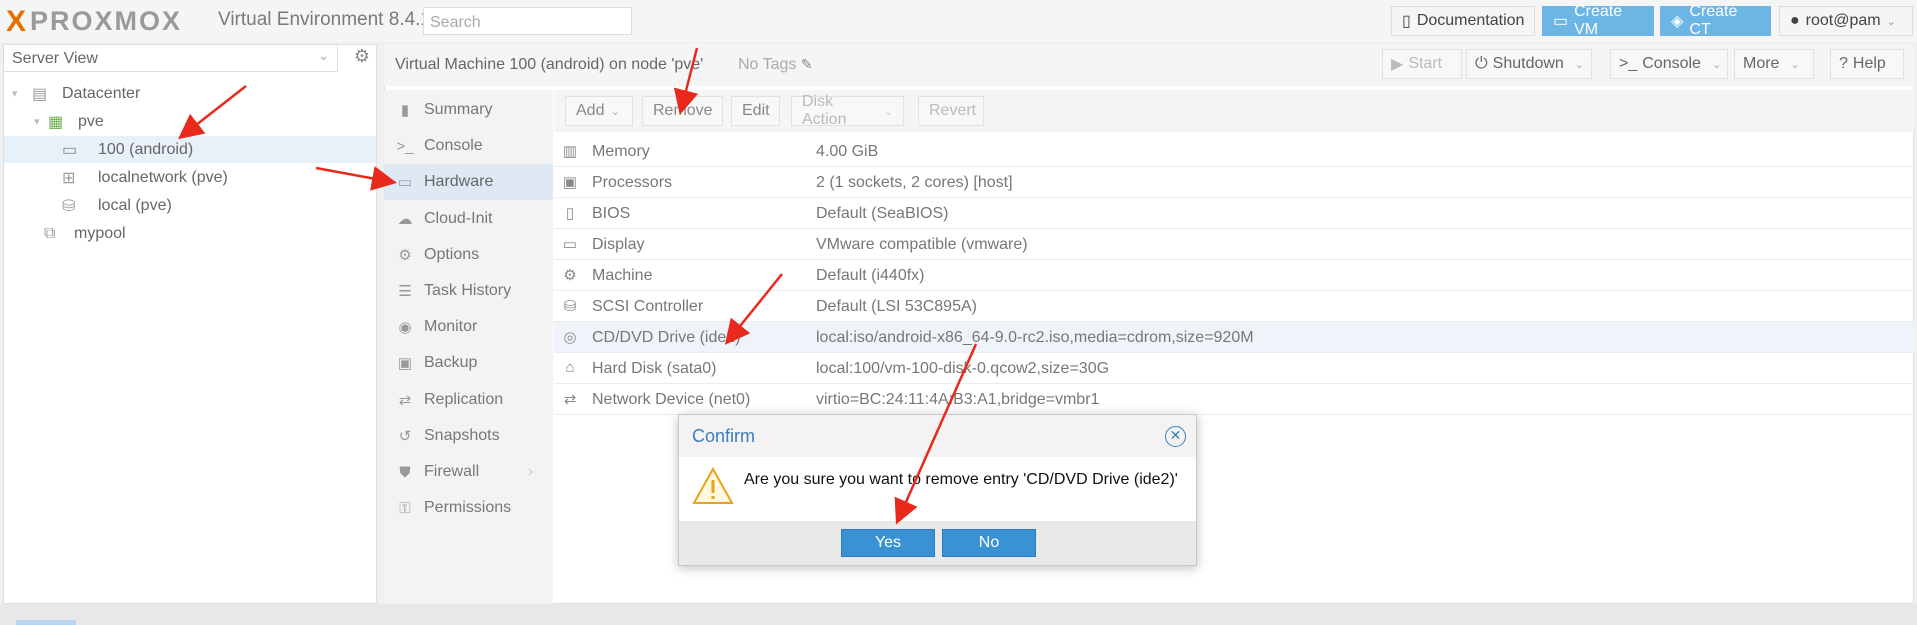 The width and height of the screenshot is (1917, 625). I want to click on disk-action-label: Disk Action, so click(824, 110).